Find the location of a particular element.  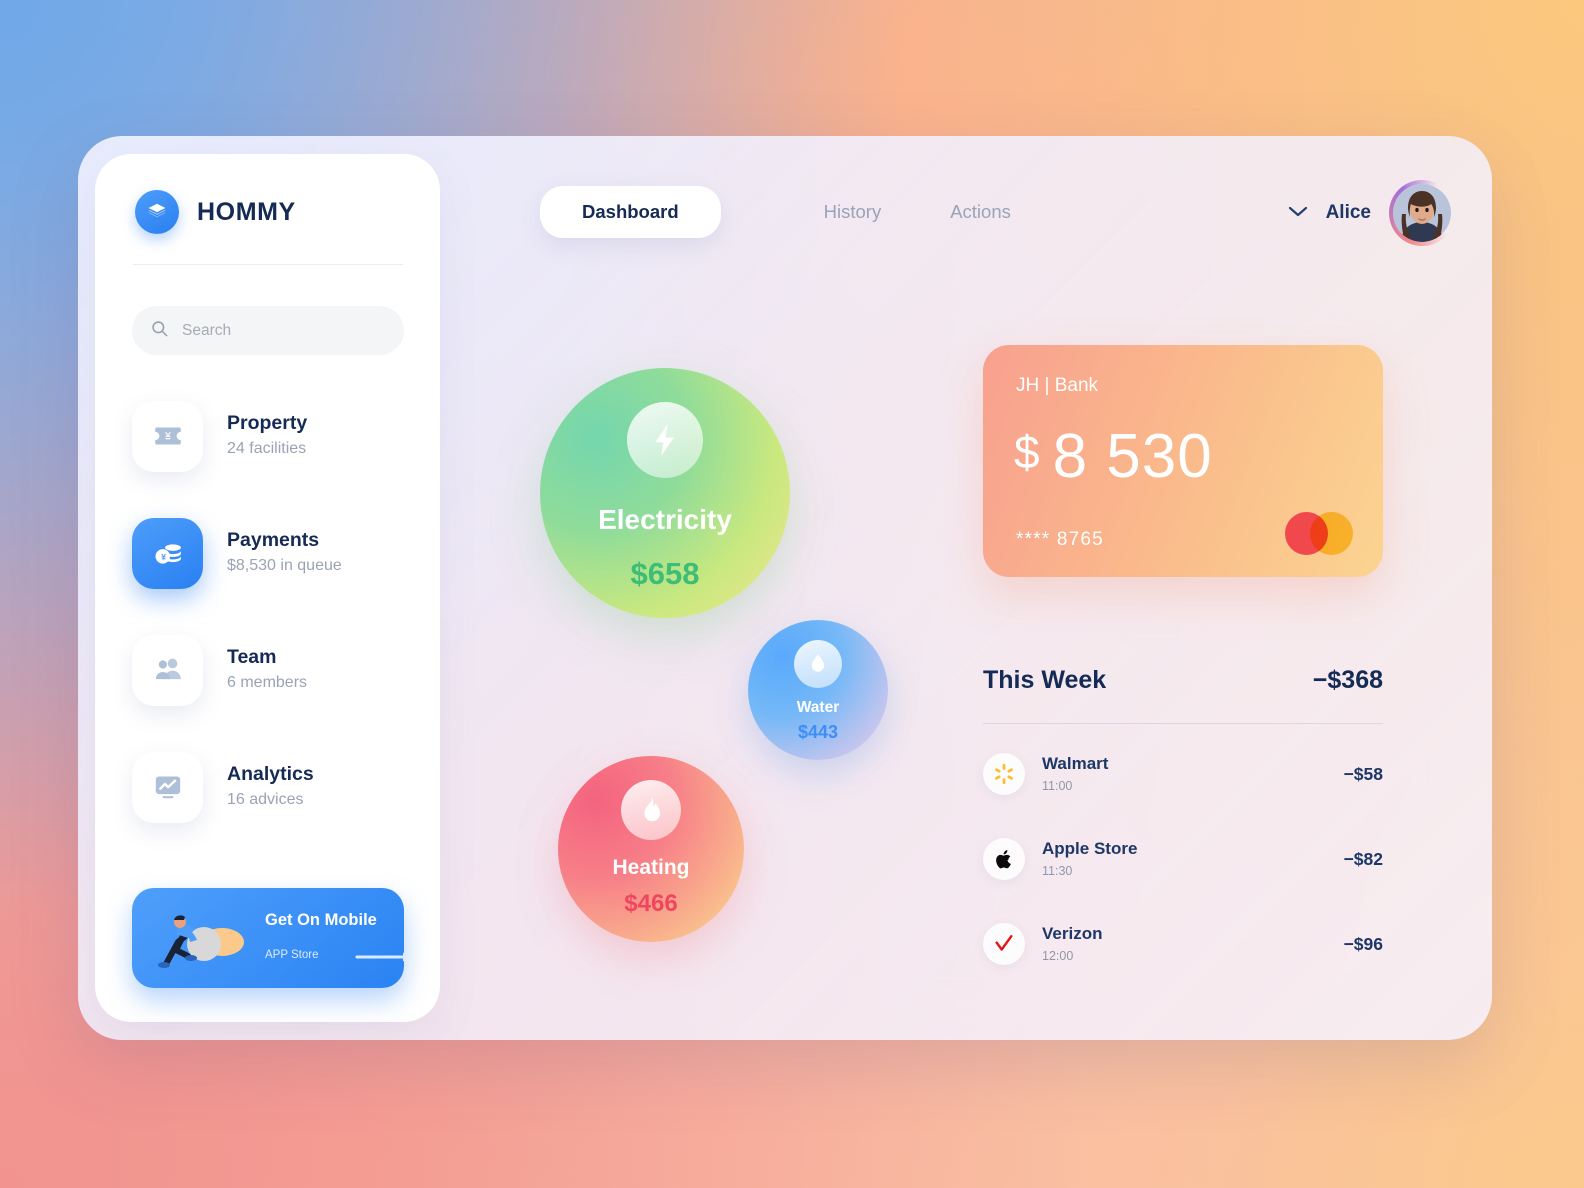

flame-icon is located at coordinates (651, 810).